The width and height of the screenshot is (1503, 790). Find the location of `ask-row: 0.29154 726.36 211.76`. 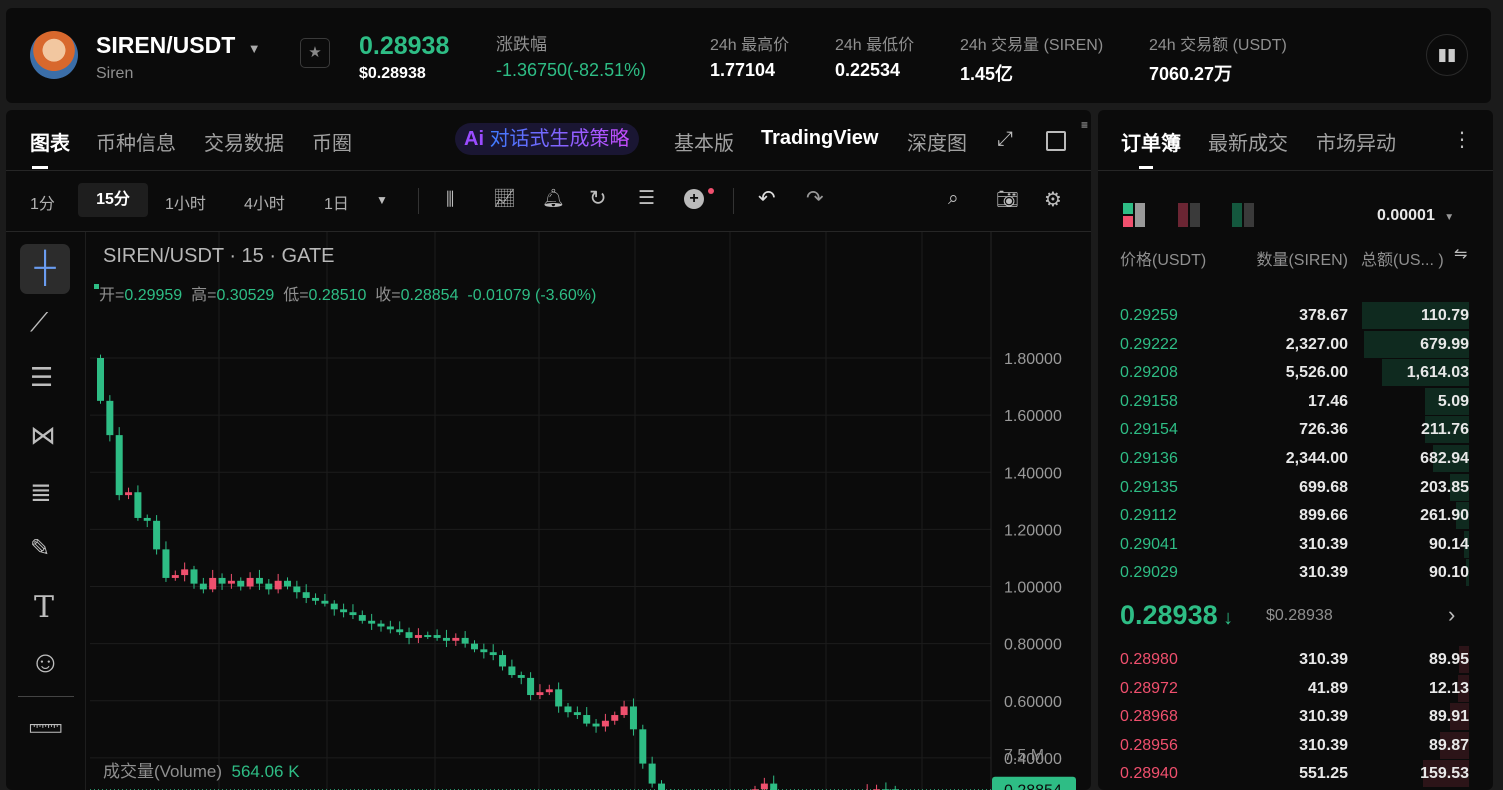

ask-row: 0.29154 726.36 211.76 is located at coordinates (1295, 430).